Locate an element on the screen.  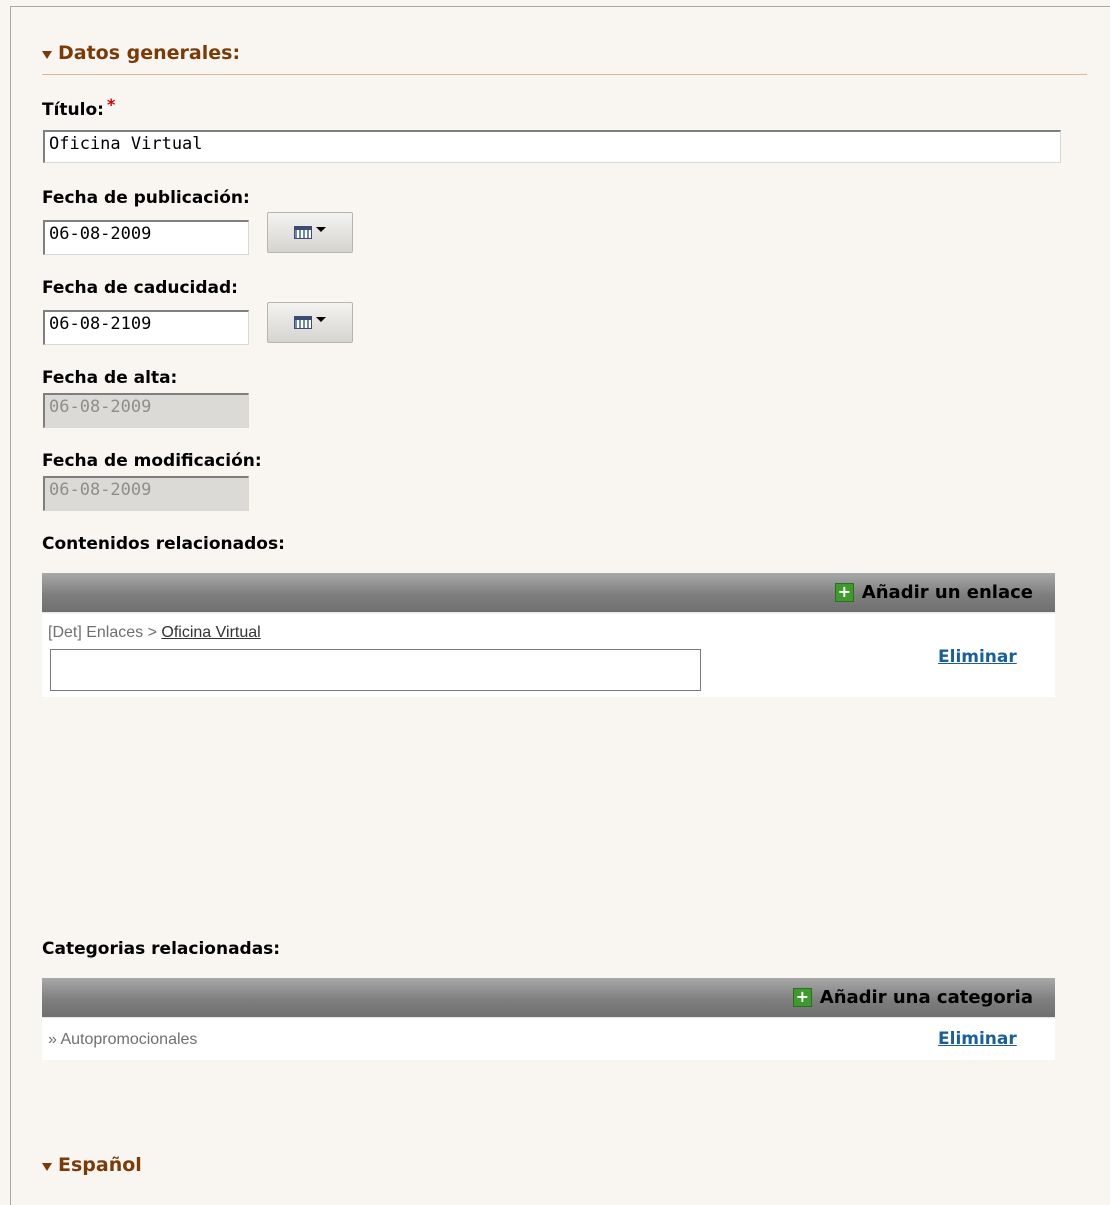
delete-category-button: Eliminar is located at coordinates (977, 1039).